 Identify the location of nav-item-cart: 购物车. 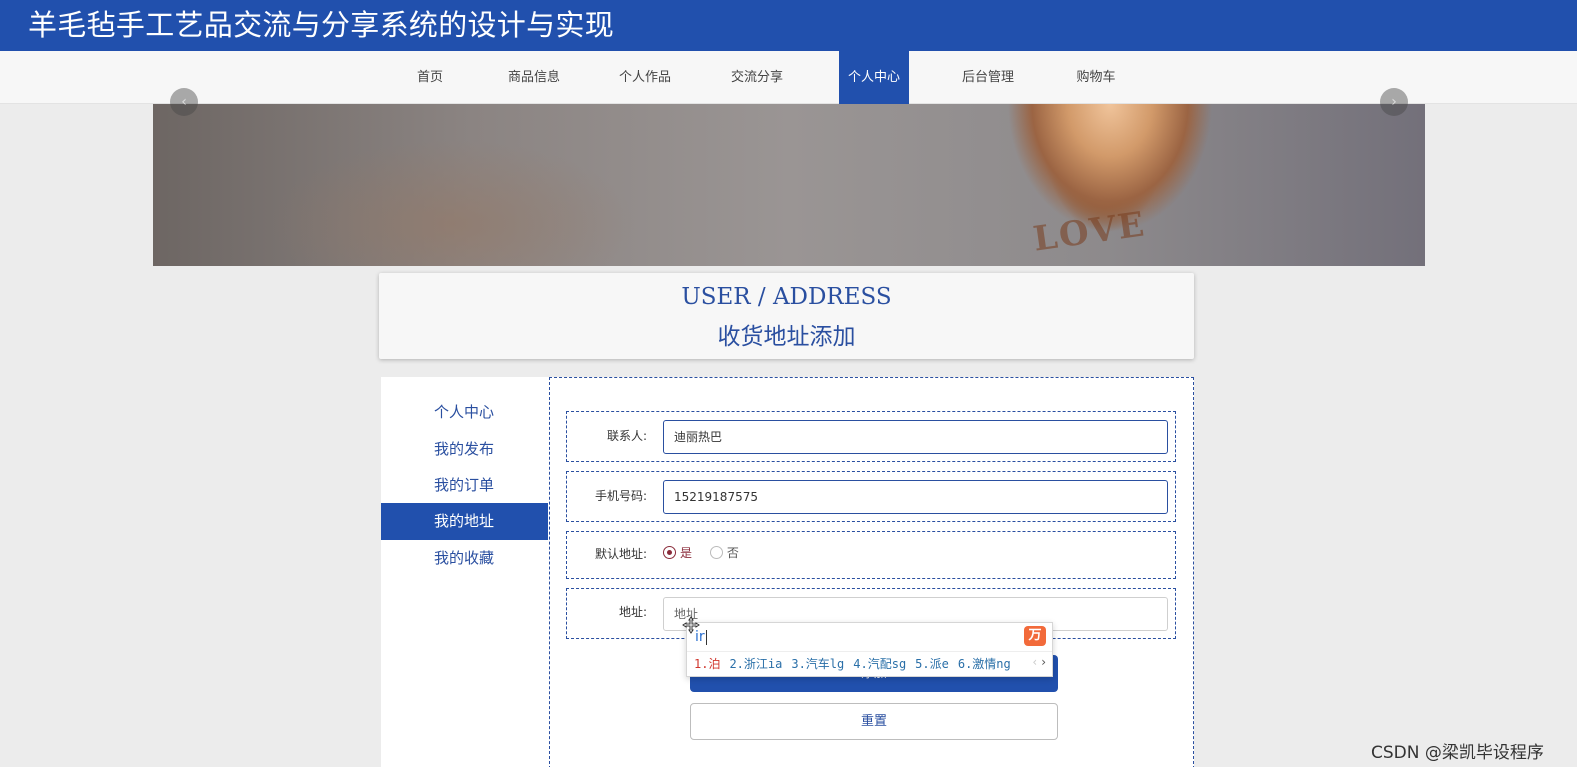
(1096, 77).